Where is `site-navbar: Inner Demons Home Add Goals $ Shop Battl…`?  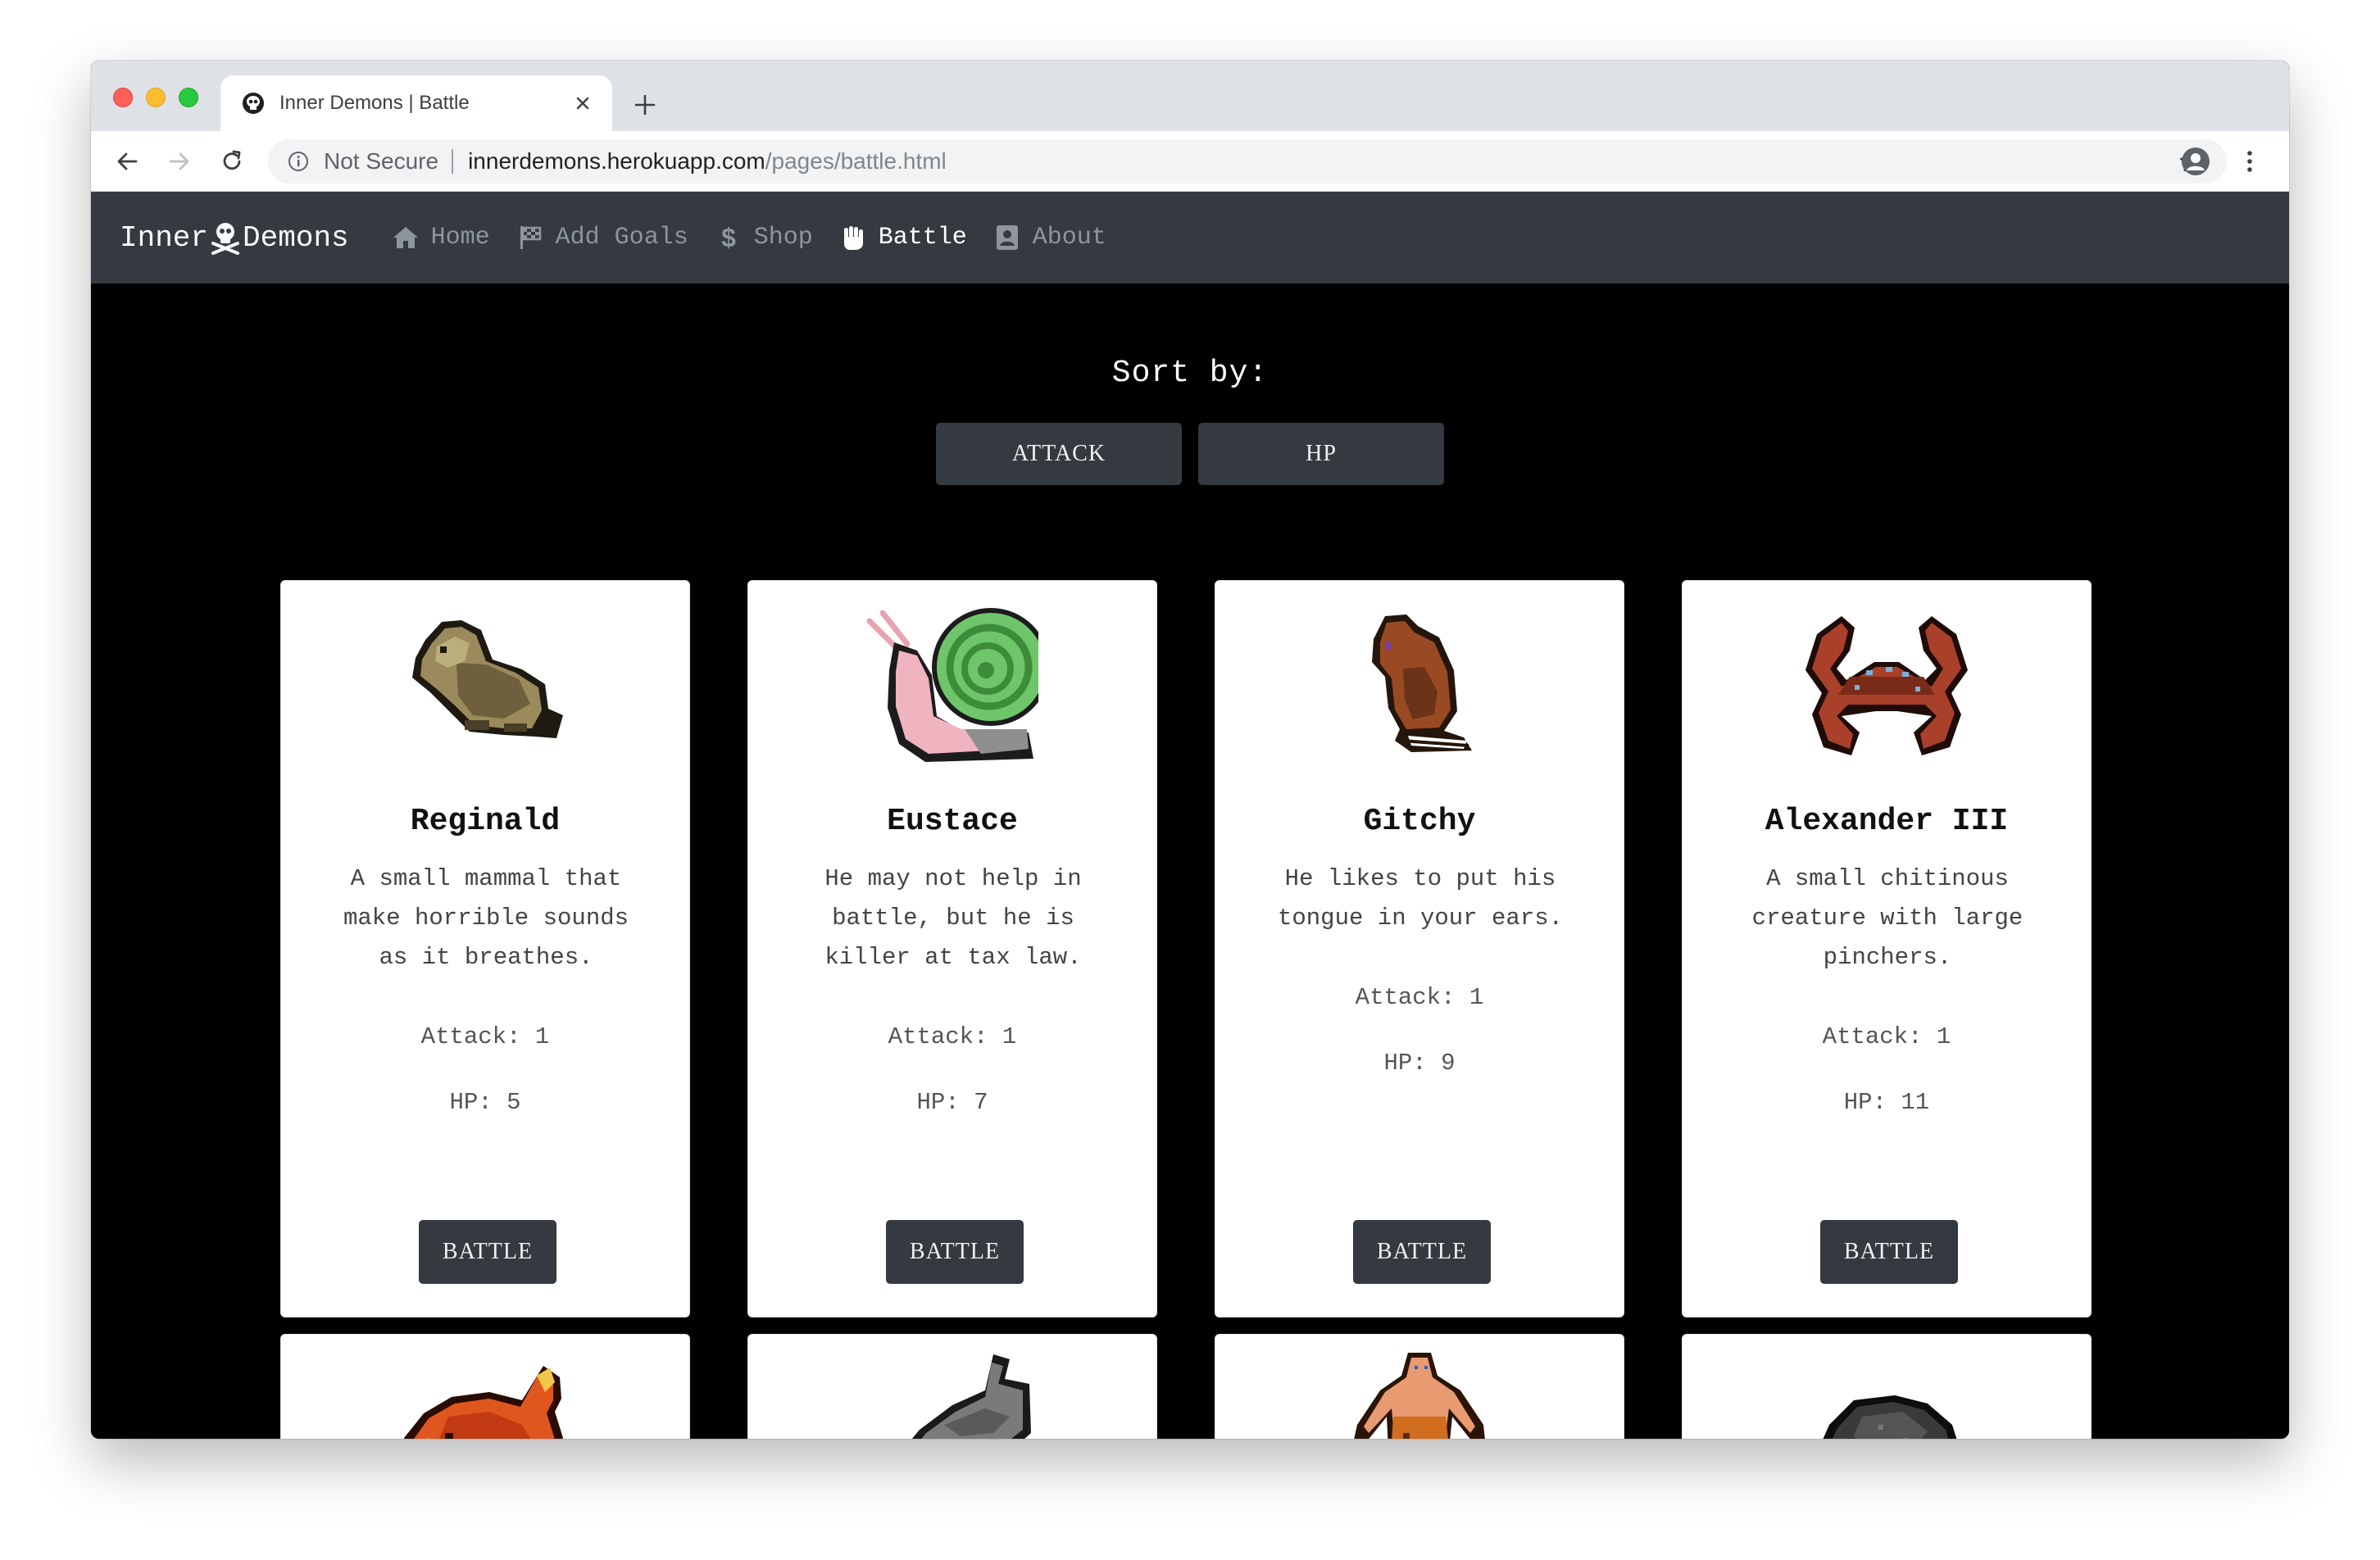
site-navbar: Inner Demons Home Add Goals $ Shop Battl… is located at coordinates (1190, 238).